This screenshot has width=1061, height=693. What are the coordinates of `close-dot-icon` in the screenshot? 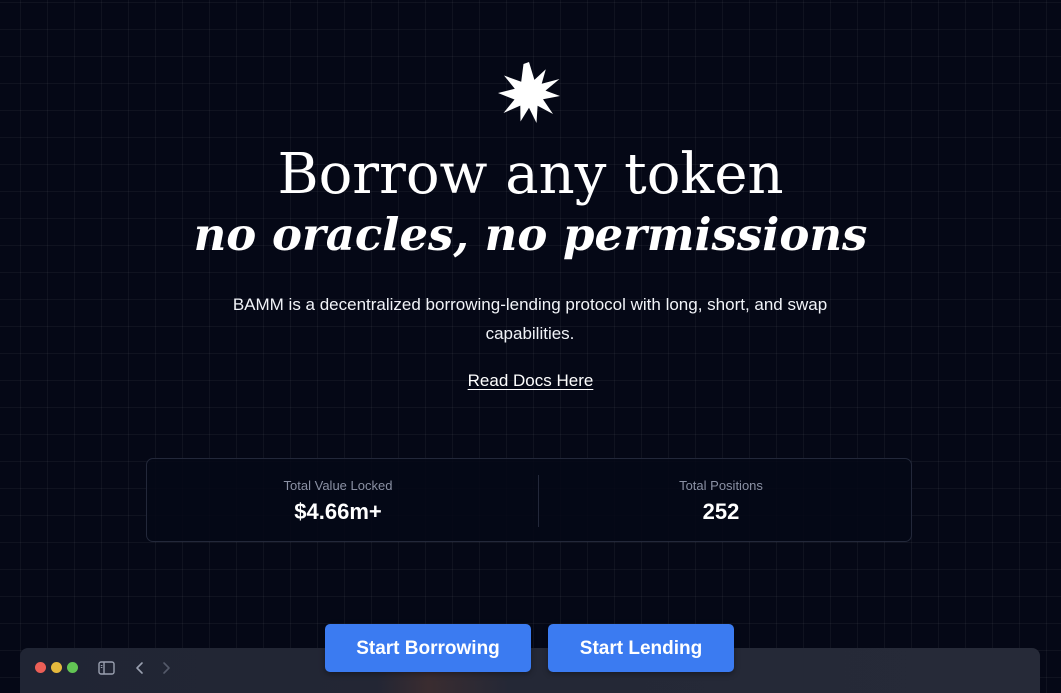 It's located at (40, 667).